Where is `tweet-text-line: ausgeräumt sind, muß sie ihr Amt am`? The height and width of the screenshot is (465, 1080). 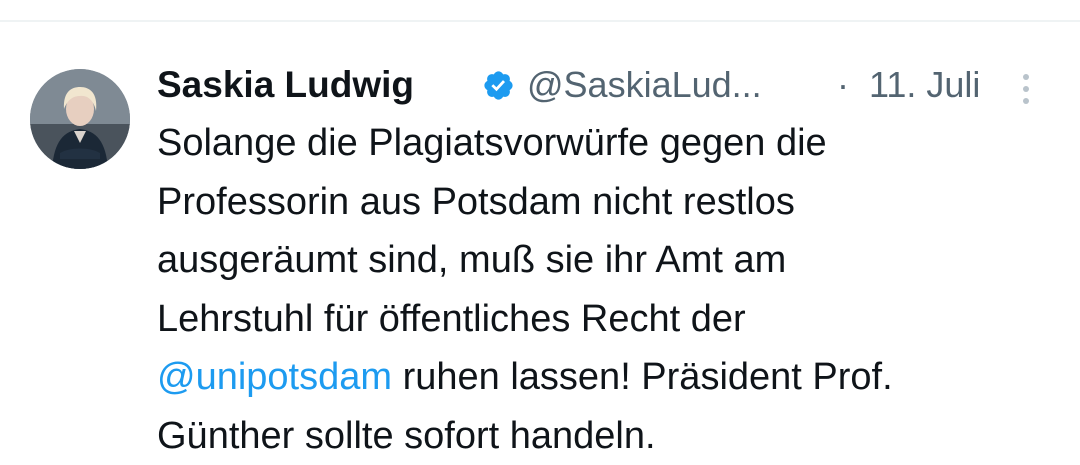 tweet-text-line: ausgeräumt sind, muß sie ihr Amt am is located at coordinates (607, 260).